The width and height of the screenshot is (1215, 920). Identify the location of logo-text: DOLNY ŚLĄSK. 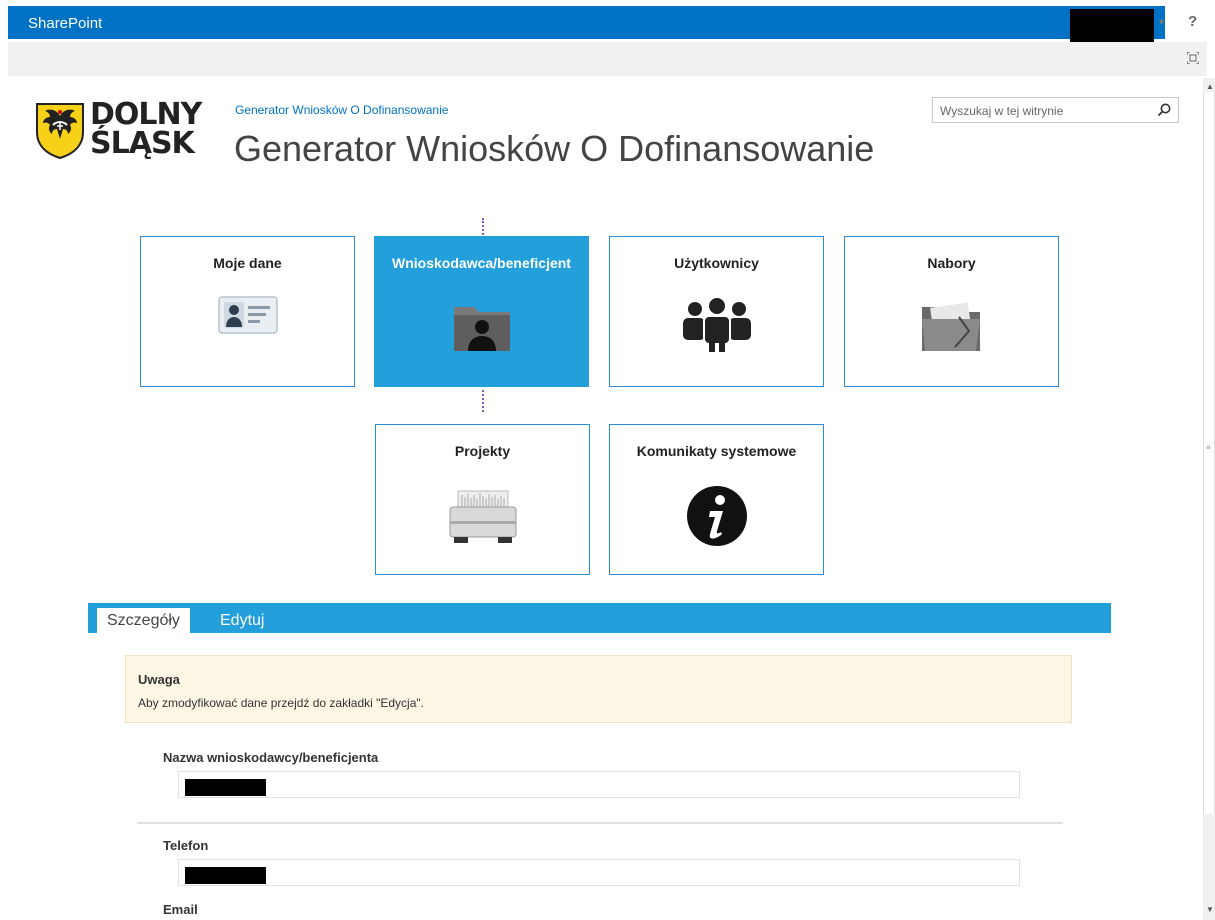
(146, 129).